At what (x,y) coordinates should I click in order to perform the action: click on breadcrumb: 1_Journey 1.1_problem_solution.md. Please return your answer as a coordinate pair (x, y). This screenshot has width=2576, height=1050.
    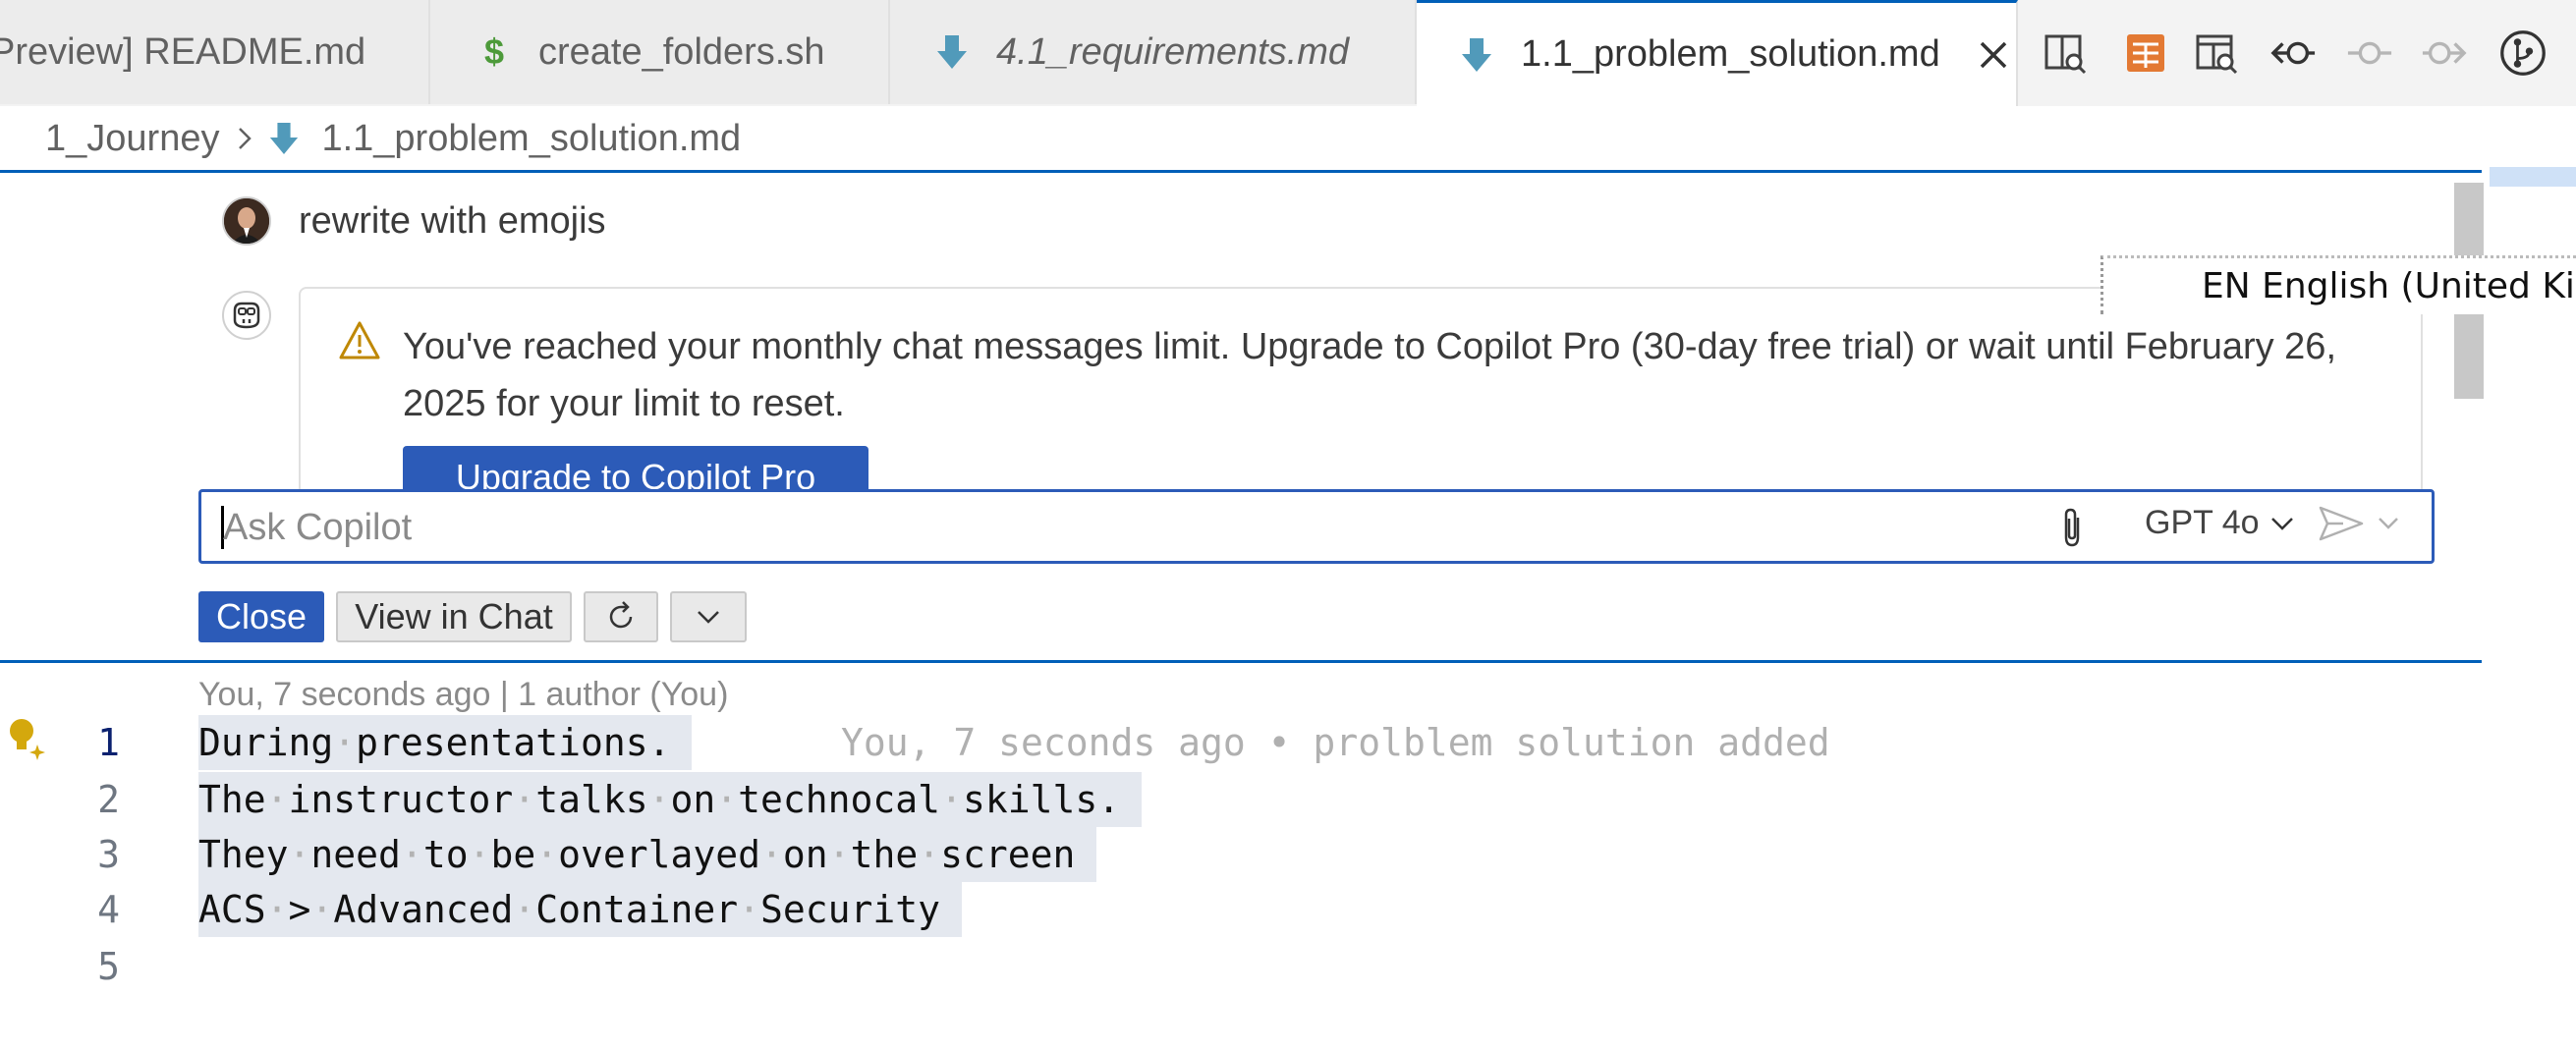
    Looking at the image, I should click on (1288, 138).